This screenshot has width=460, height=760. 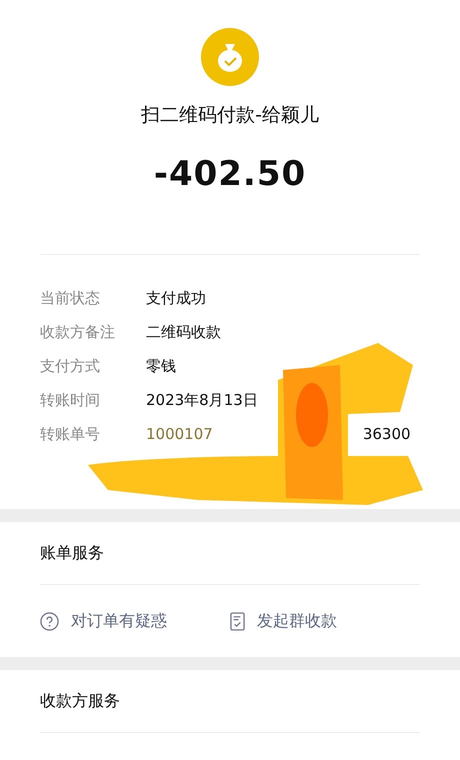 I want to click on detail-value: 支付成功, so click(x=176, y=298).